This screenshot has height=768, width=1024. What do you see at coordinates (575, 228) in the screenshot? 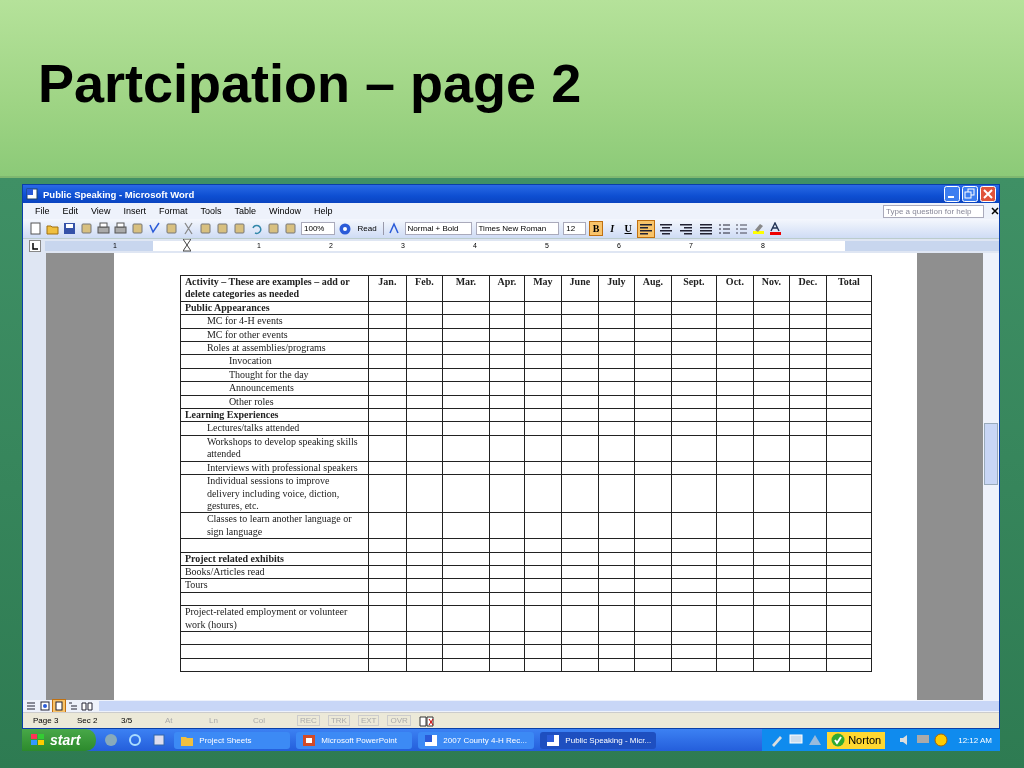
I see `font-size-dropdown: 12` at bounding box center [575, 228].